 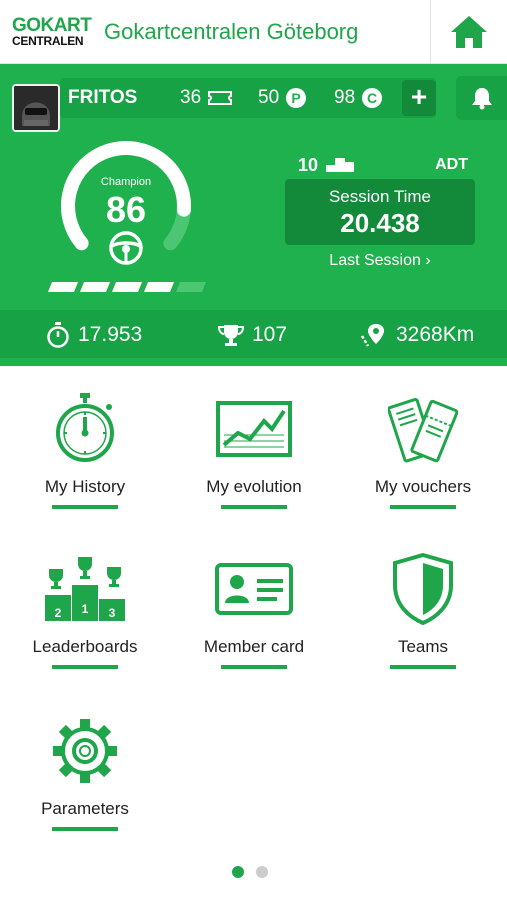 I want to click on menu-label: My History, so click(x=85, y=486).